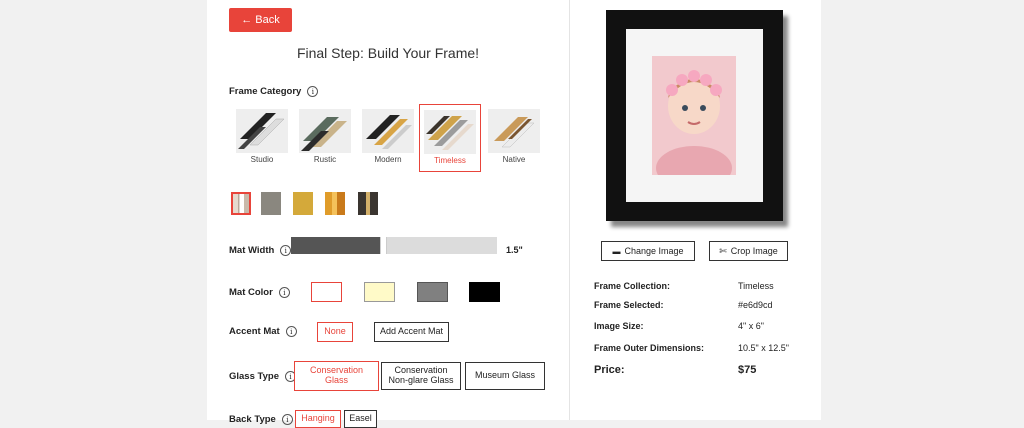  Describe the element at coordinates (421, 376) in the screenshot. I see `glass-nonglare-button: Conservation Non-glare Glass` at that location.